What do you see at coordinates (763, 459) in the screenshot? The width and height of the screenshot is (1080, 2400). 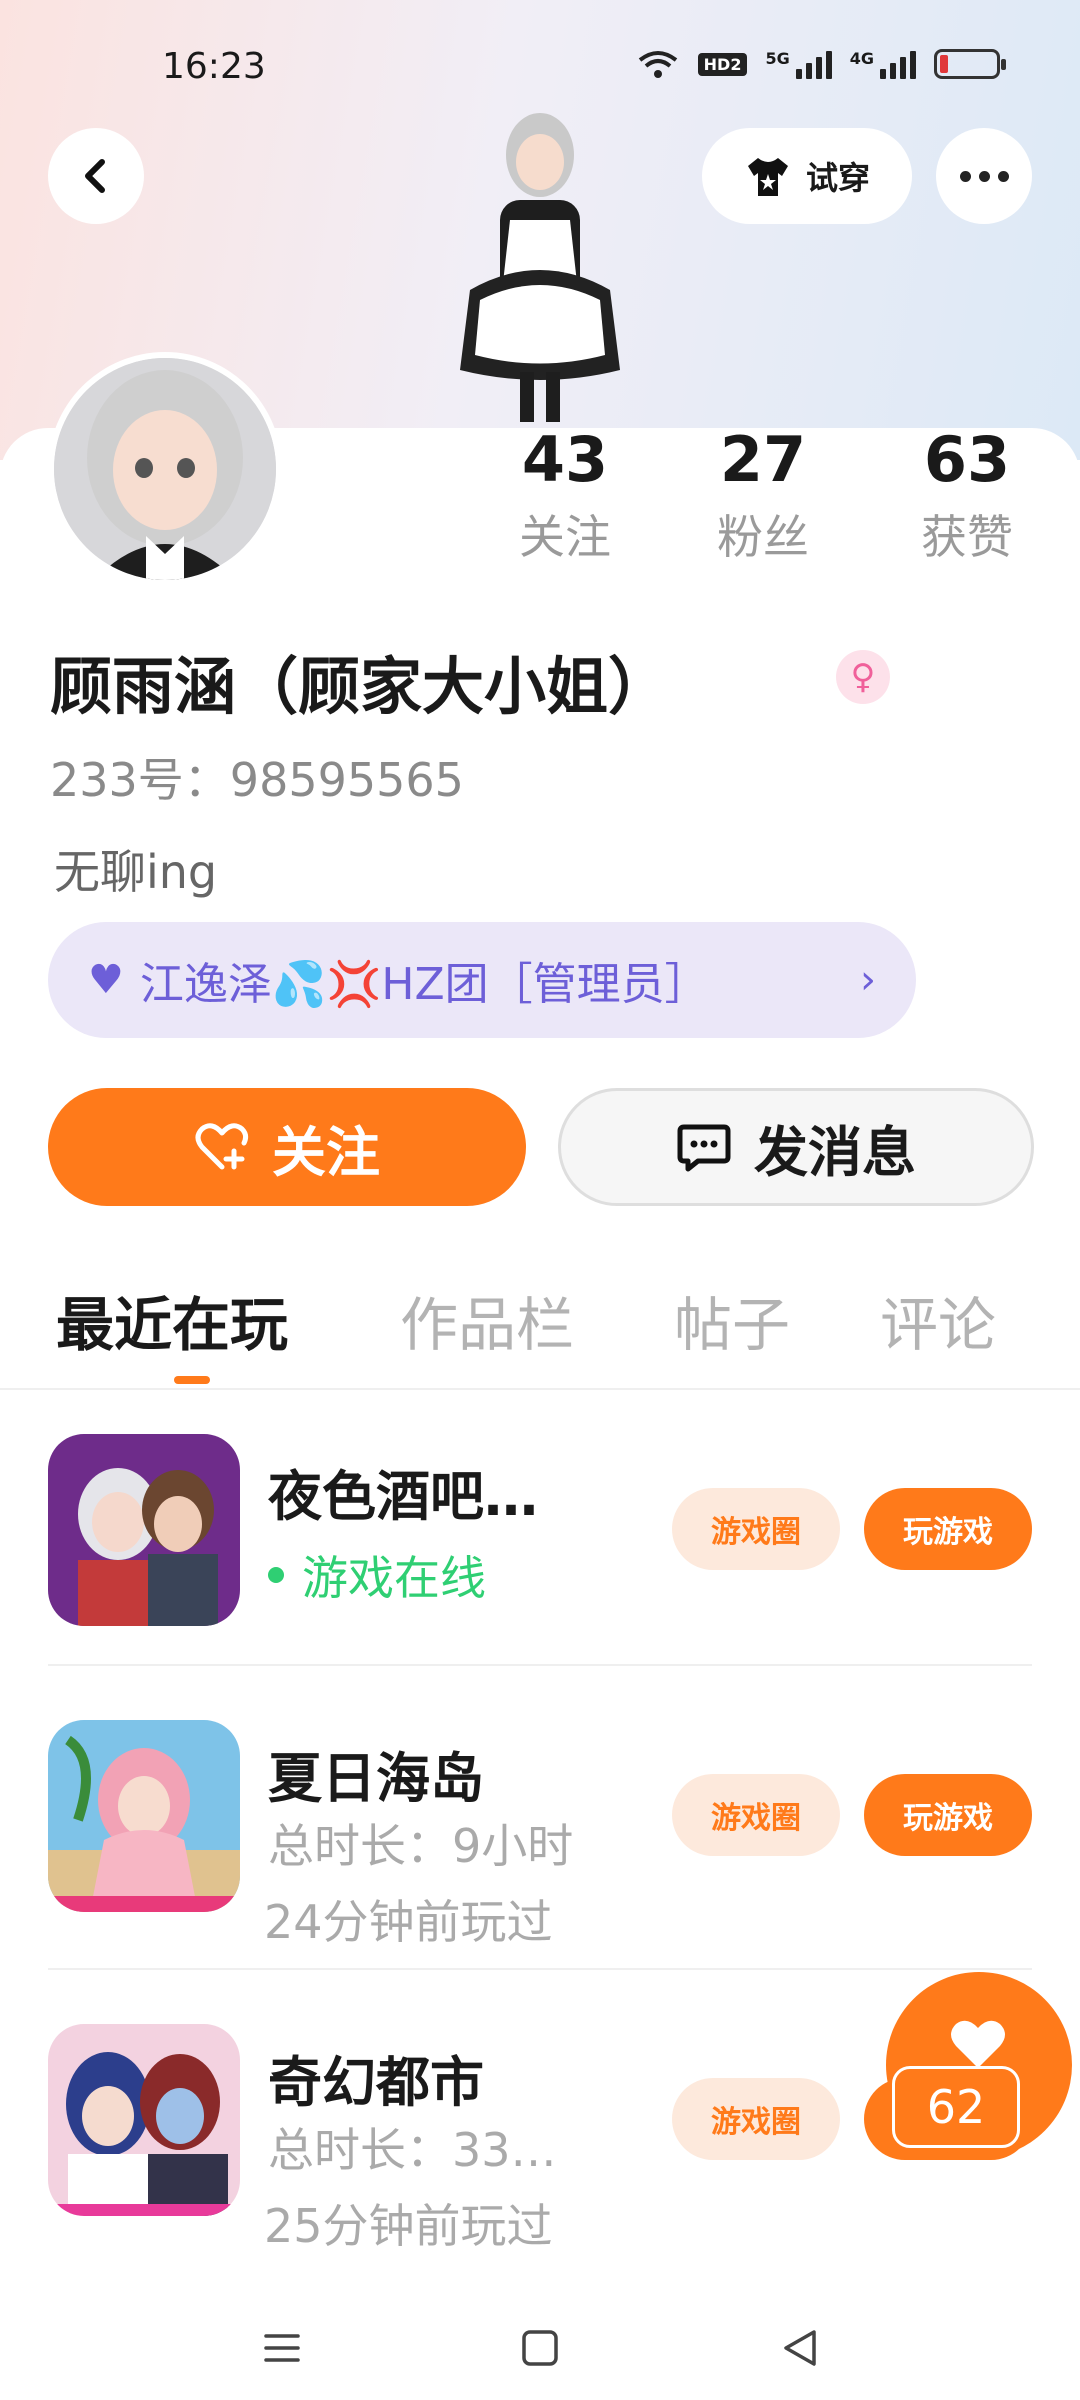 I see `stat-value: 27` at bounding box center [763, 459].